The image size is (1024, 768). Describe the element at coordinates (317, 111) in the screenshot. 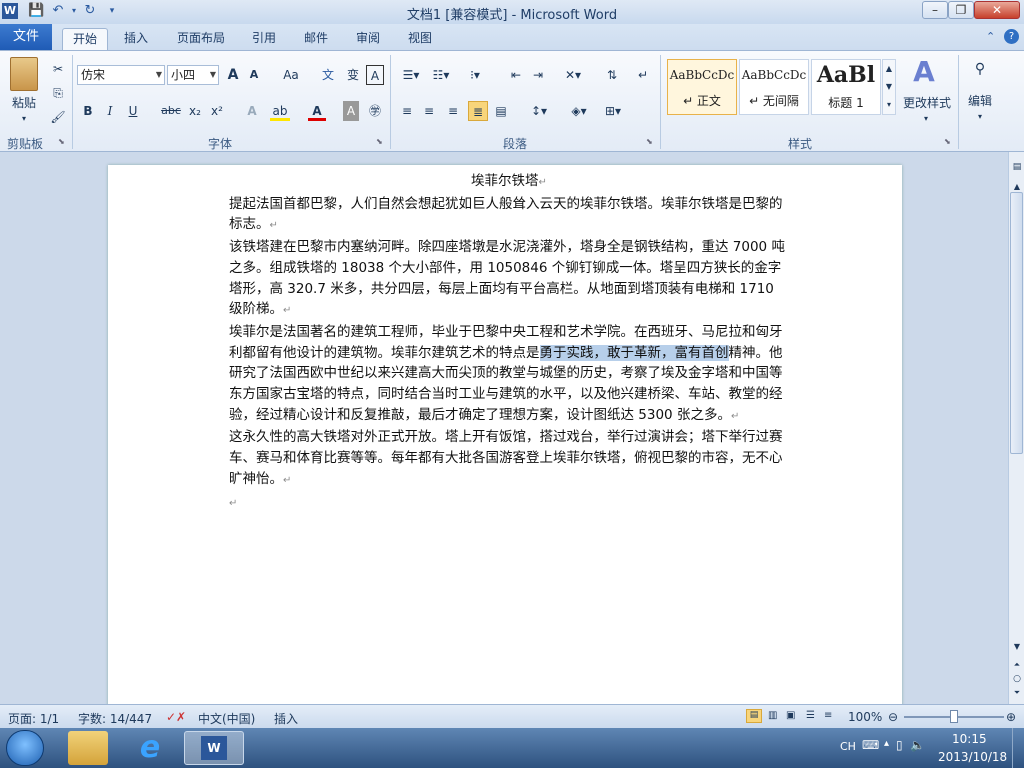

I see `font-color-icon: A` at that location.